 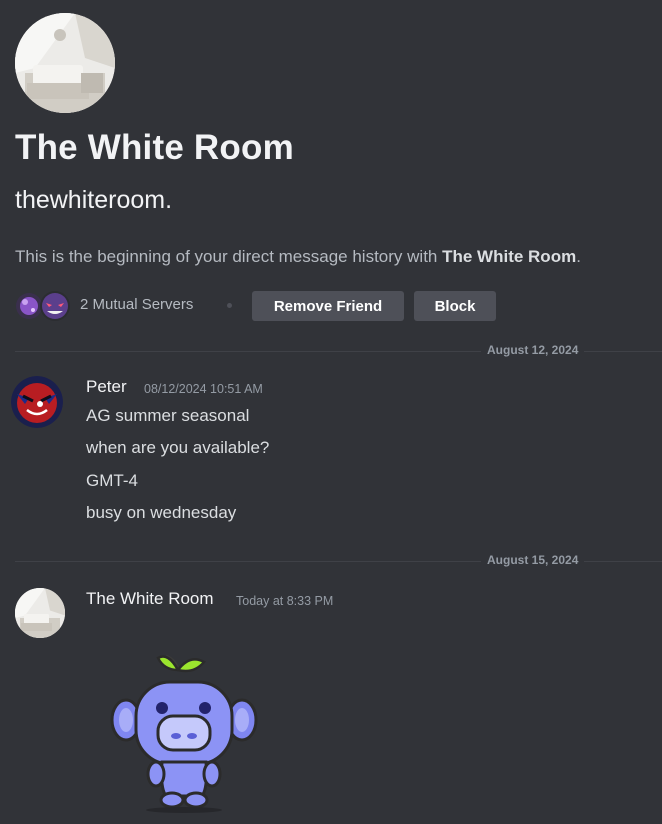 I want to click on block-button: Block, so click(x=455, y=306).